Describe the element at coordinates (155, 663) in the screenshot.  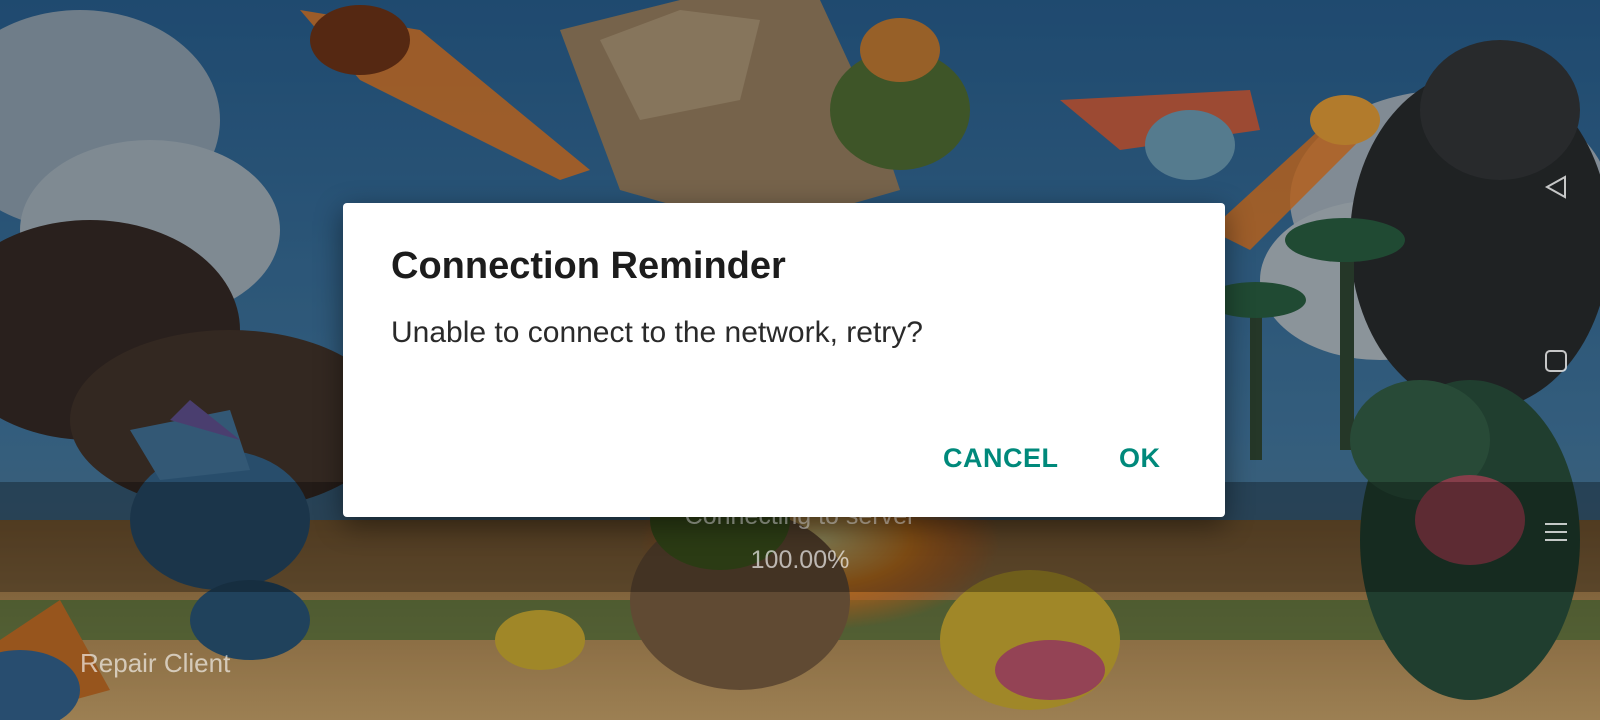
I see `repair-client-link: Repair Client` at that location.